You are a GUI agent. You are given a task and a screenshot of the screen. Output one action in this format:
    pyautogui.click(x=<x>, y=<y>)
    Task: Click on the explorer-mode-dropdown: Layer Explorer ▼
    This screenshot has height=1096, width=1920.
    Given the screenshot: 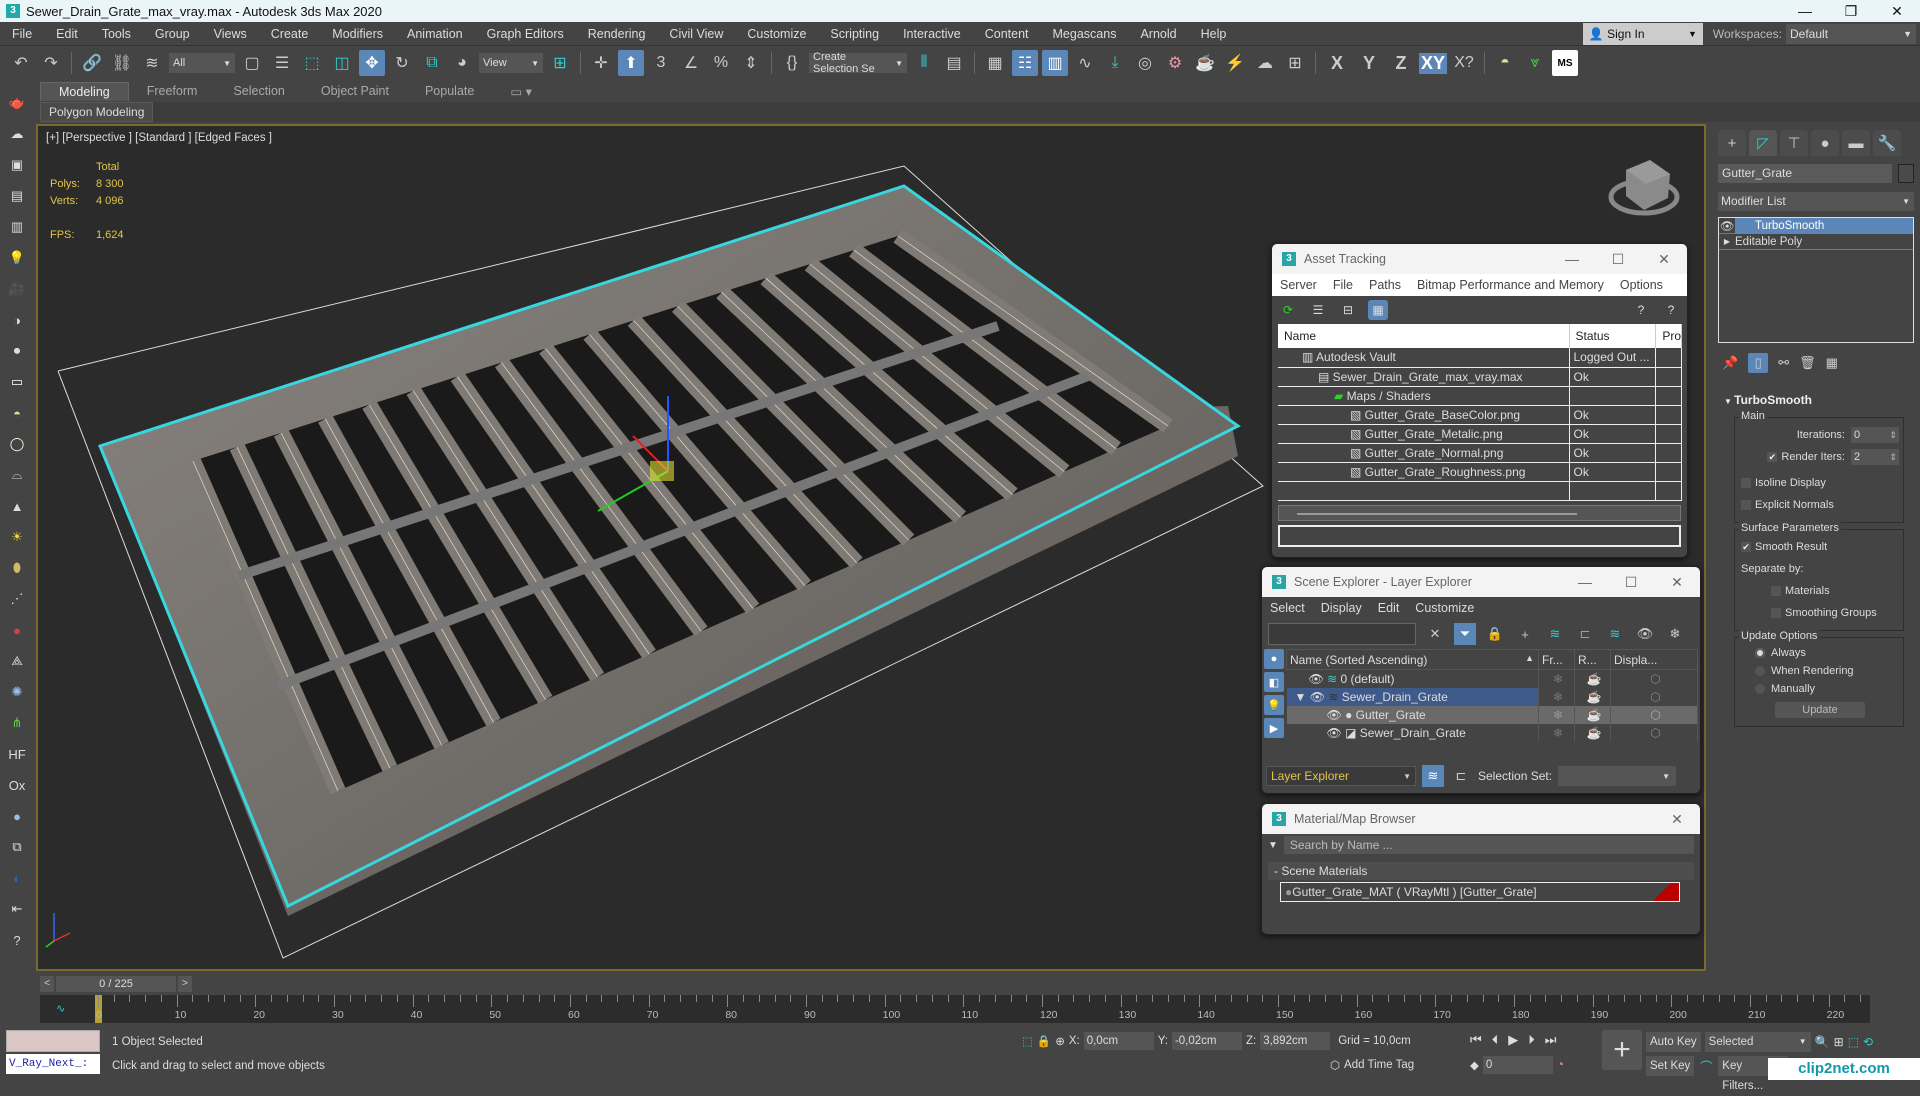 What is the action you would take?
    pyautogui.click(x=1341, y=776)
    